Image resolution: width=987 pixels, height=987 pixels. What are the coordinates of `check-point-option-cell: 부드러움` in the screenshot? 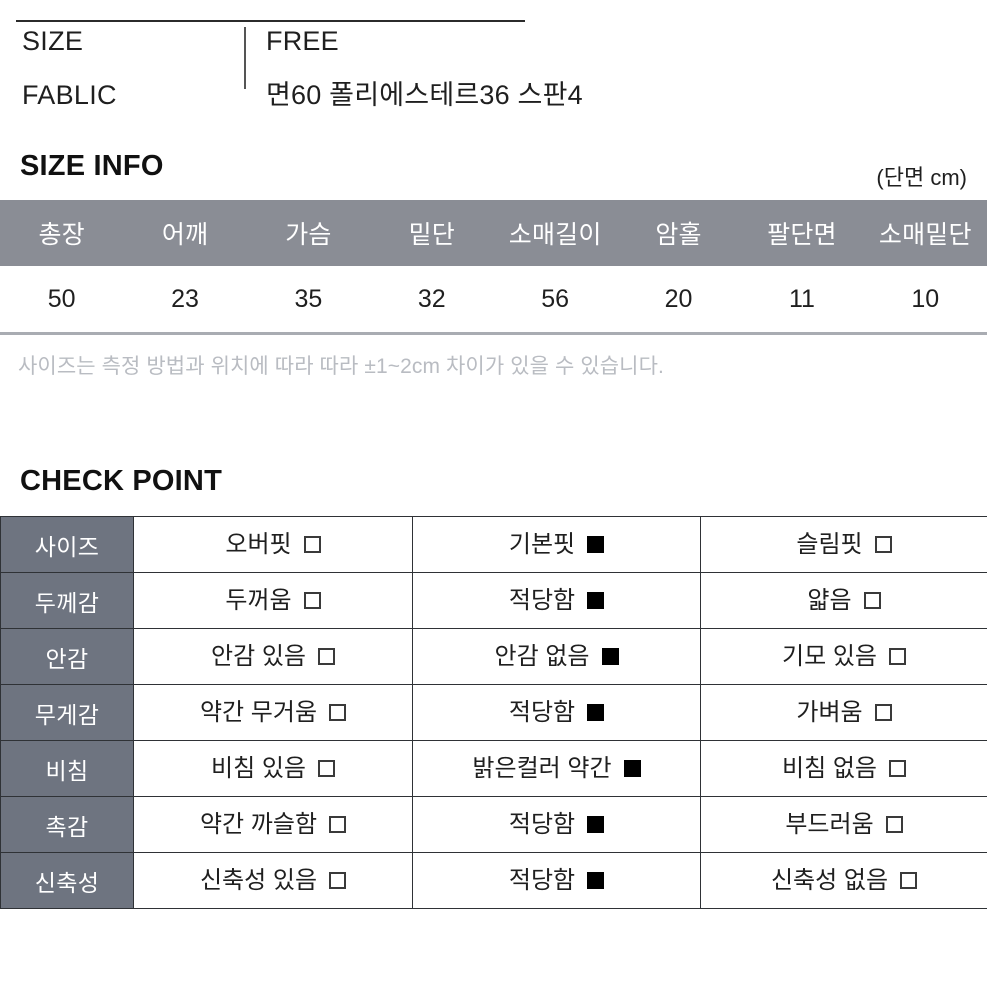 It's located at (843, 824).